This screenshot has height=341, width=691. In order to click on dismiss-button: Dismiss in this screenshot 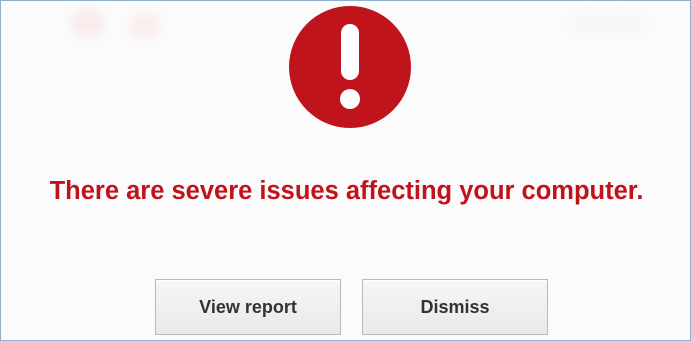, I will do `click(455, 307)`.